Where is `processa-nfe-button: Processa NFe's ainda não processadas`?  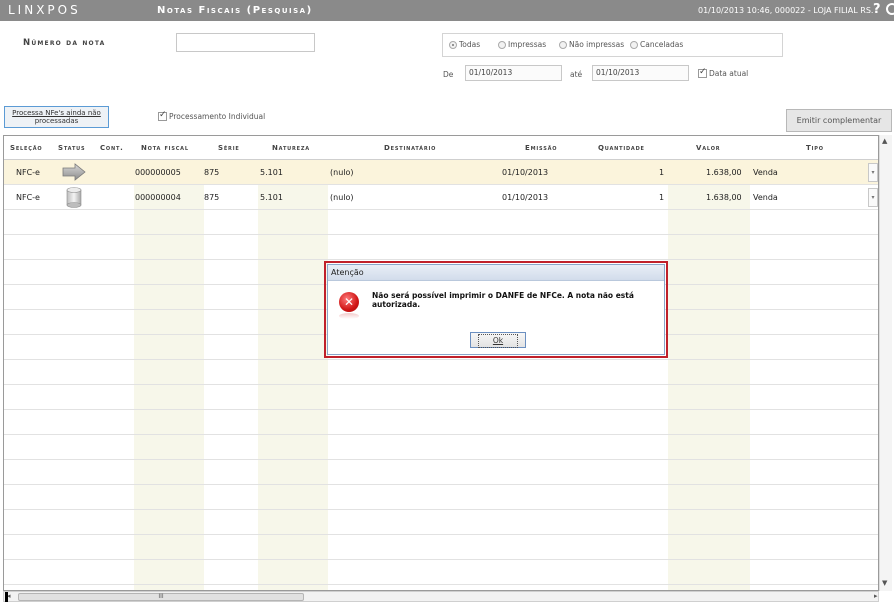 processa-nfe-button: Processa NFe's ainda não processadas is located at coordinates (56, 117).